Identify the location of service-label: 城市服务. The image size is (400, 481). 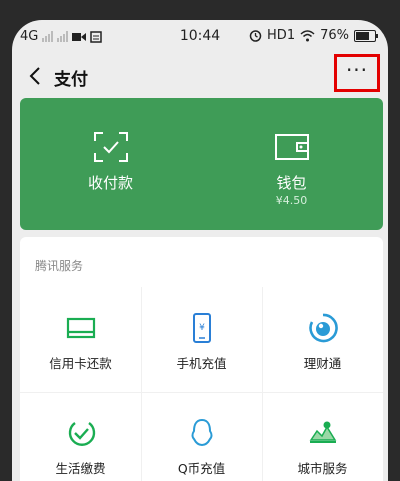
(322, 468).